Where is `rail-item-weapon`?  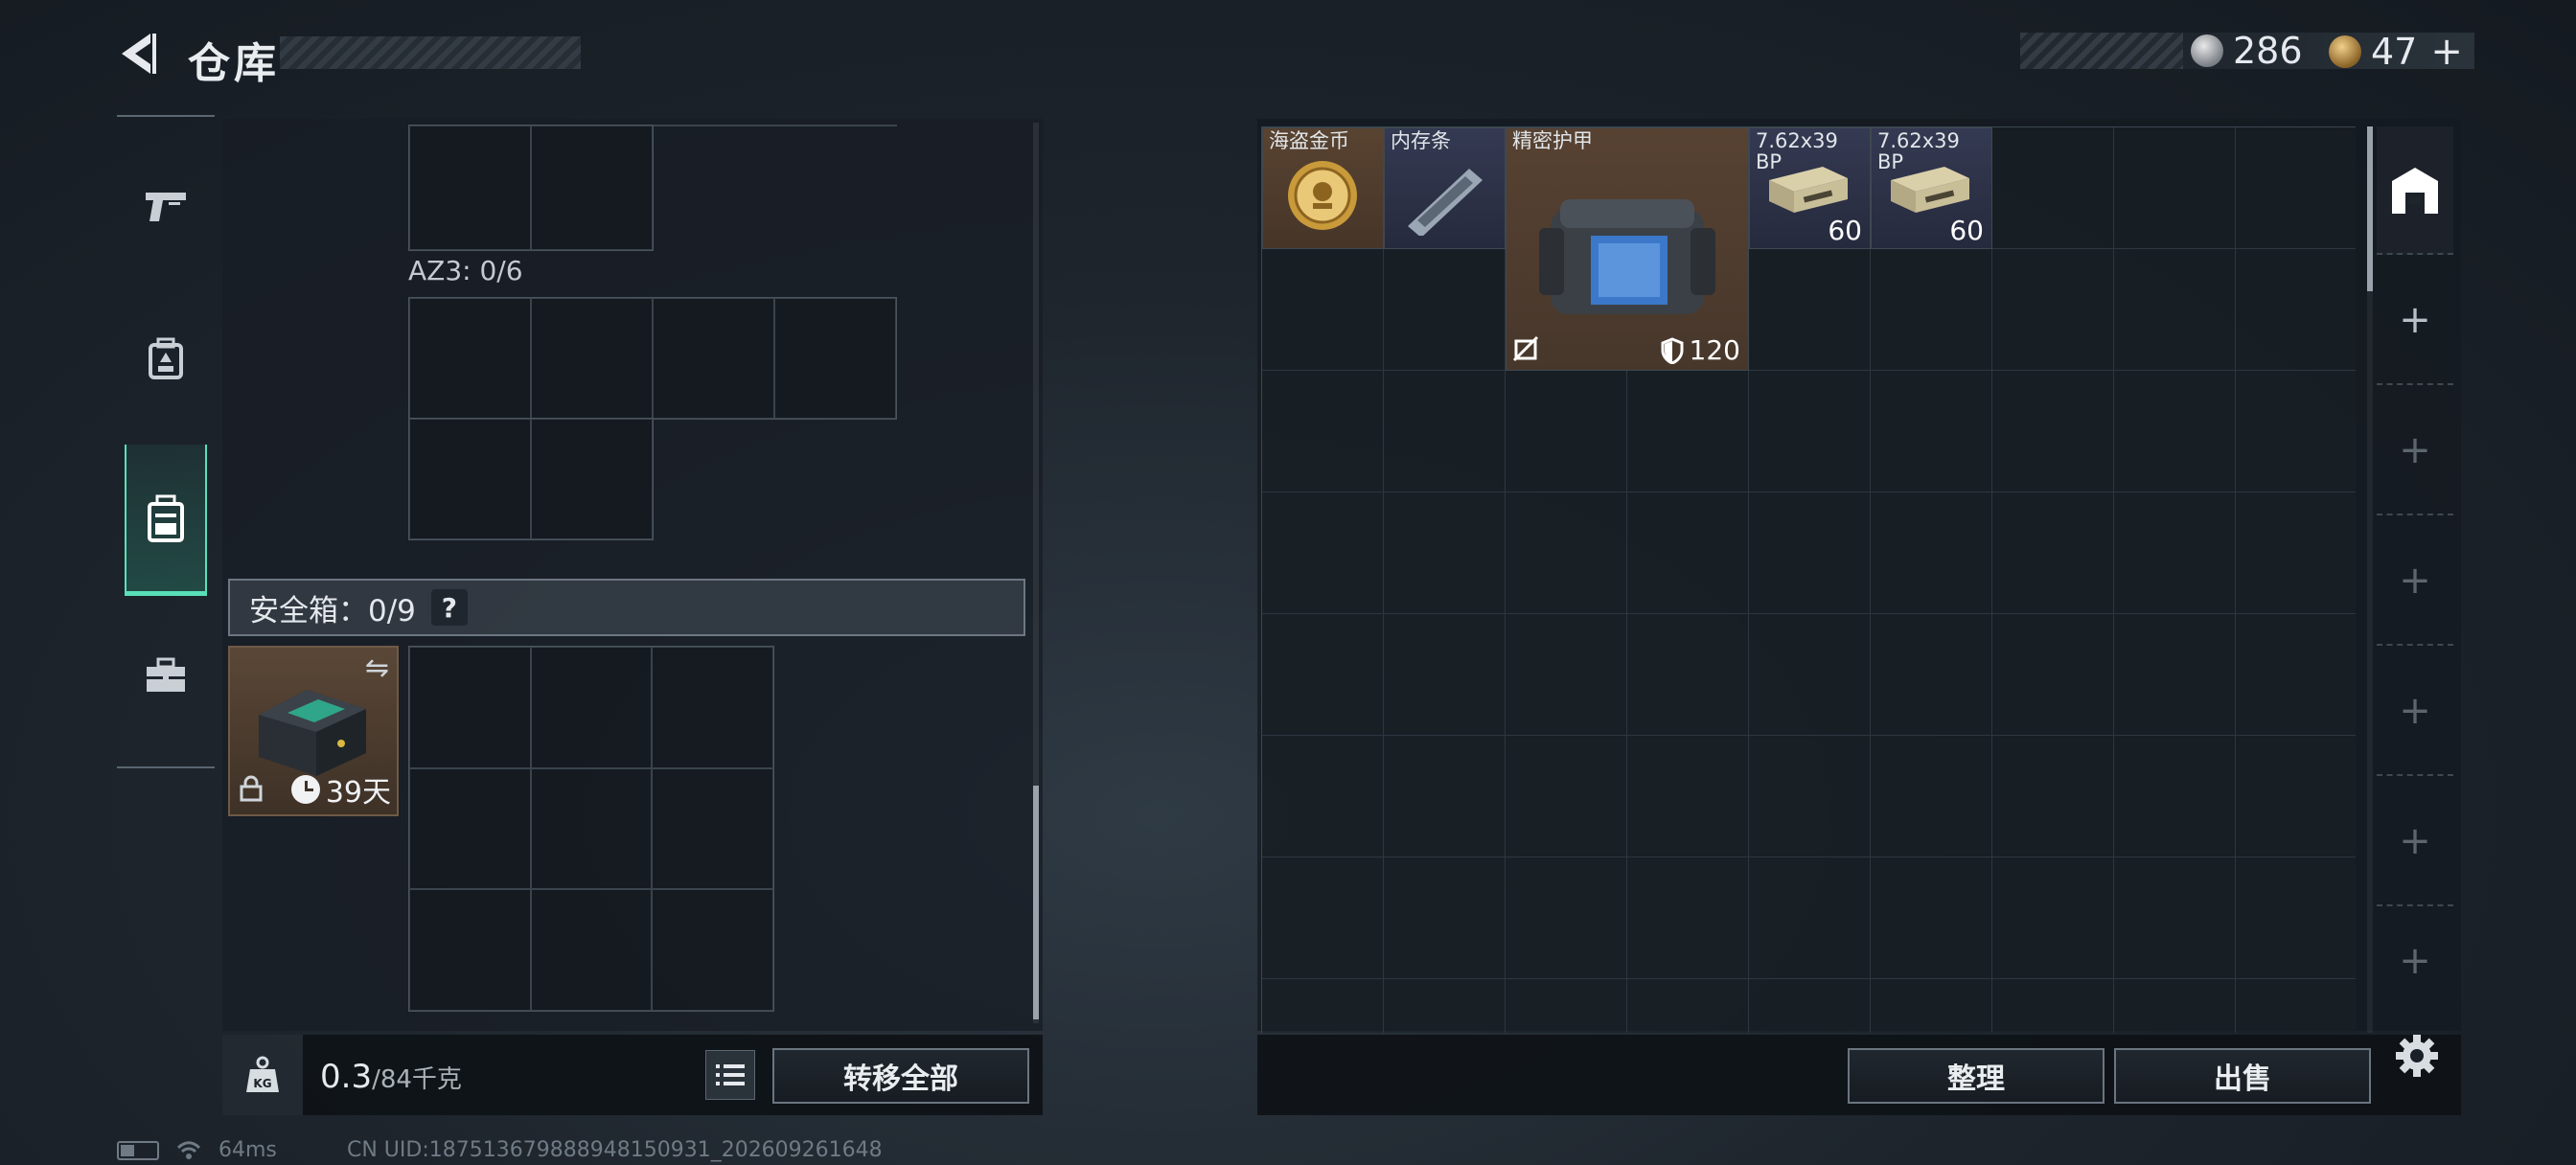
rail-item-weapon is located at coordinates (166, 206).